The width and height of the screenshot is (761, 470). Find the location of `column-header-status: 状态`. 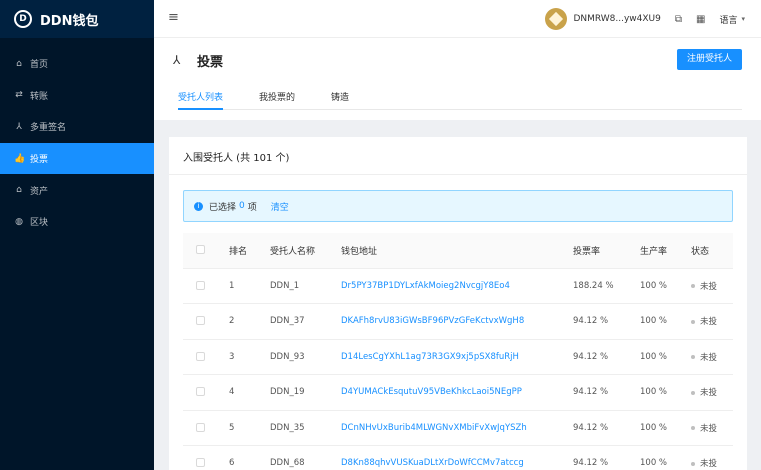

column-header-status: 状态 is located at coordinates (712, 251).